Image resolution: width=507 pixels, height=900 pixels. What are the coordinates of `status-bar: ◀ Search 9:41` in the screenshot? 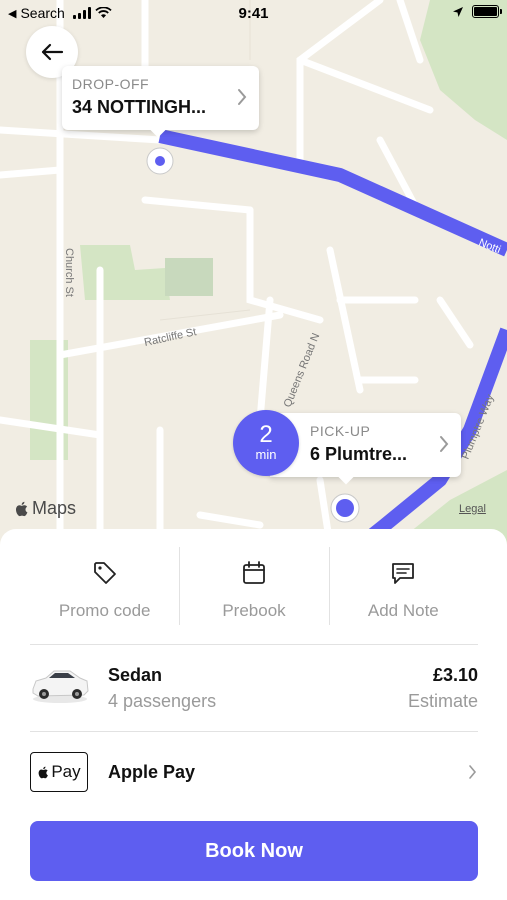 It's located at (253, 14).